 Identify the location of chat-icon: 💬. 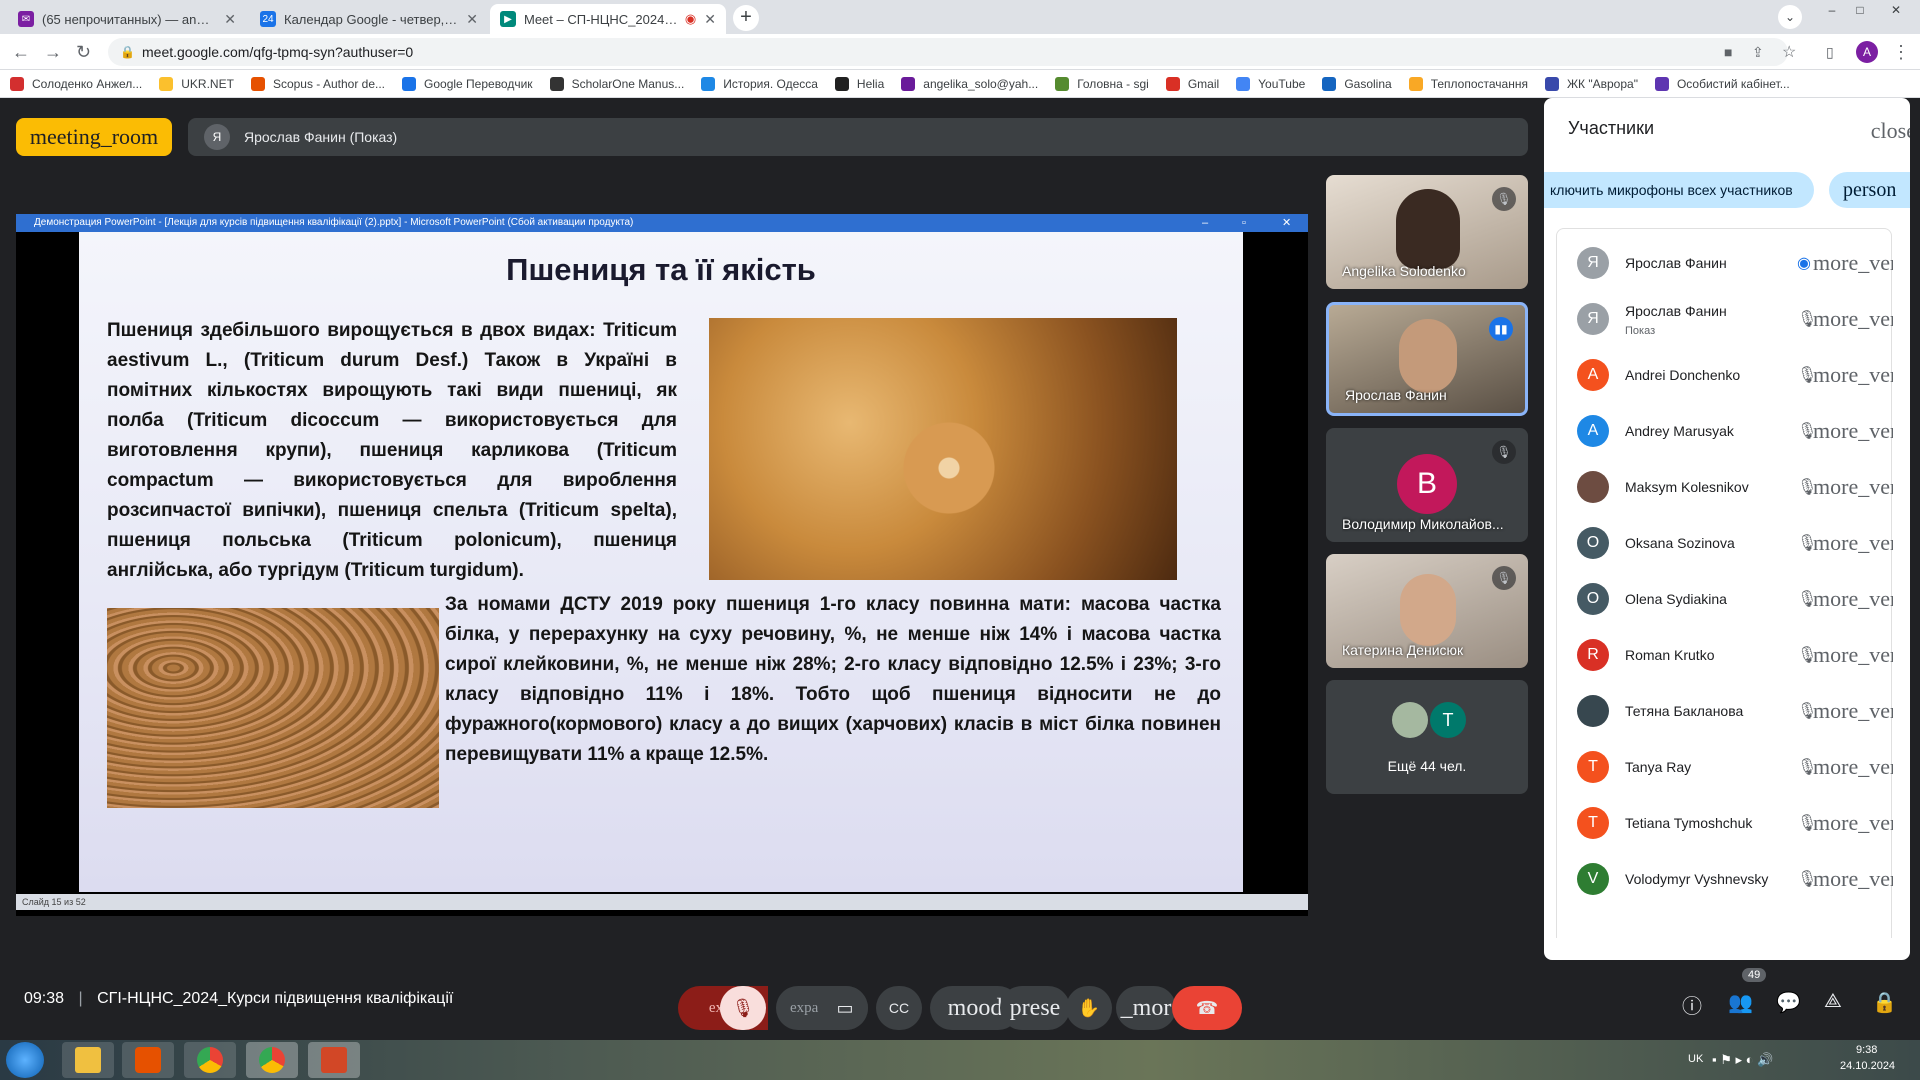
(1788, 1002).